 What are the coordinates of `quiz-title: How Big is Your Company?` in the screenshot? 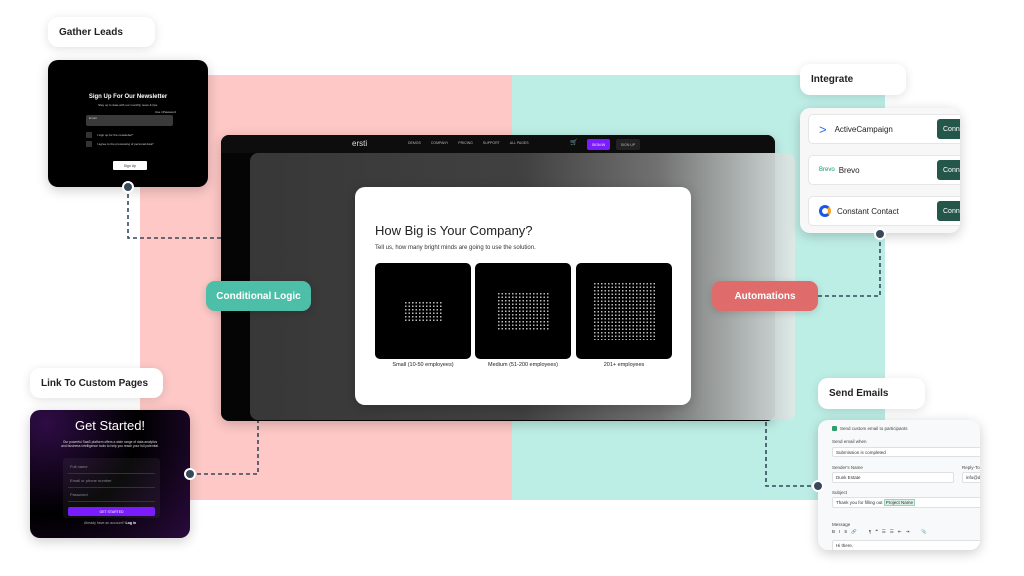 It's located at (454, 230).